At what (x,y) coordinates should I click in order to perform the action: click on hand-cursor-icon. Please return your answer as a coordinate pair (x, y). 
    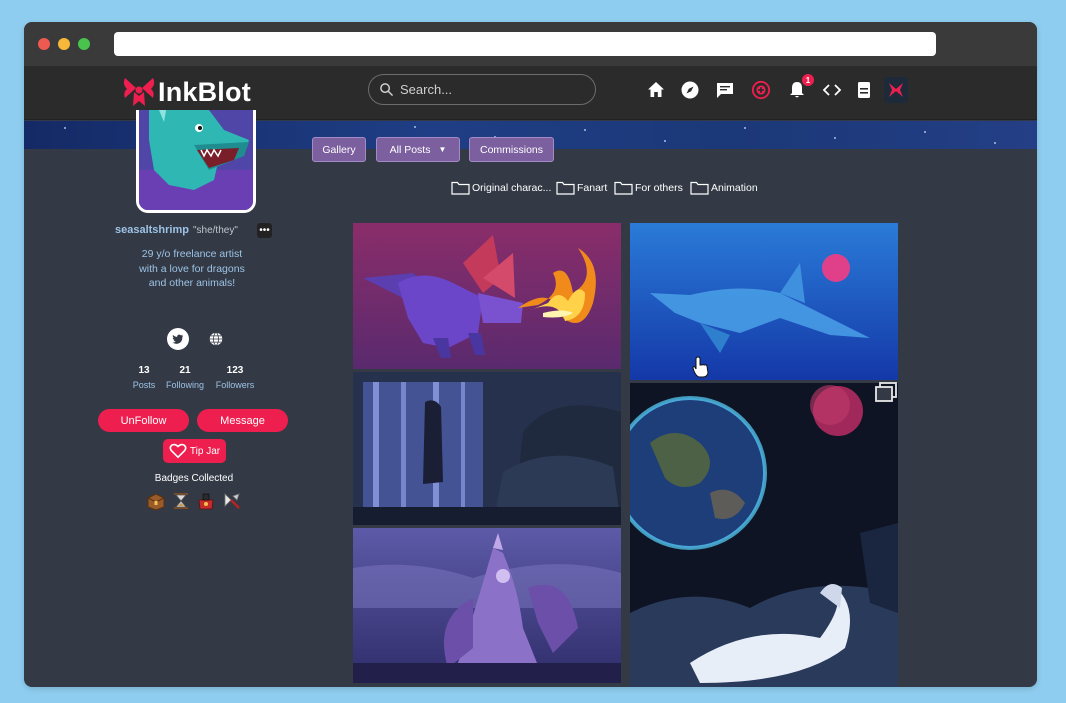
    Looking at the image, I should click on (700, 367).